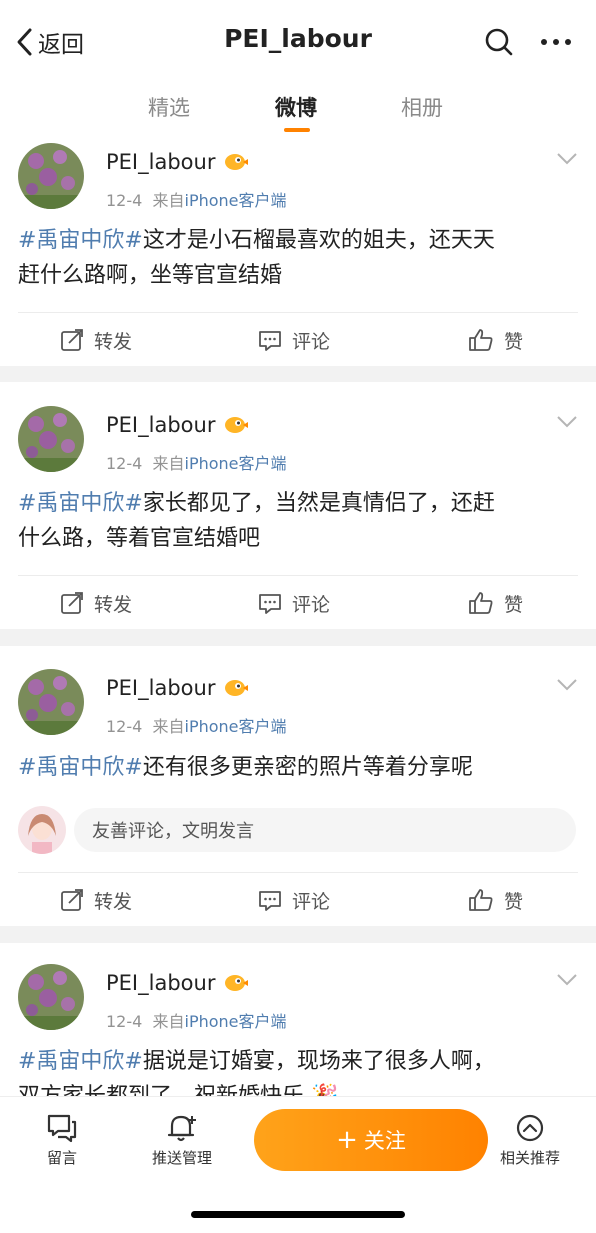 The width and height of the screenshot is (596, 1233). Describe the element at coordinates (42, 830) in the screenshot. I see `my-avatar` at that location.